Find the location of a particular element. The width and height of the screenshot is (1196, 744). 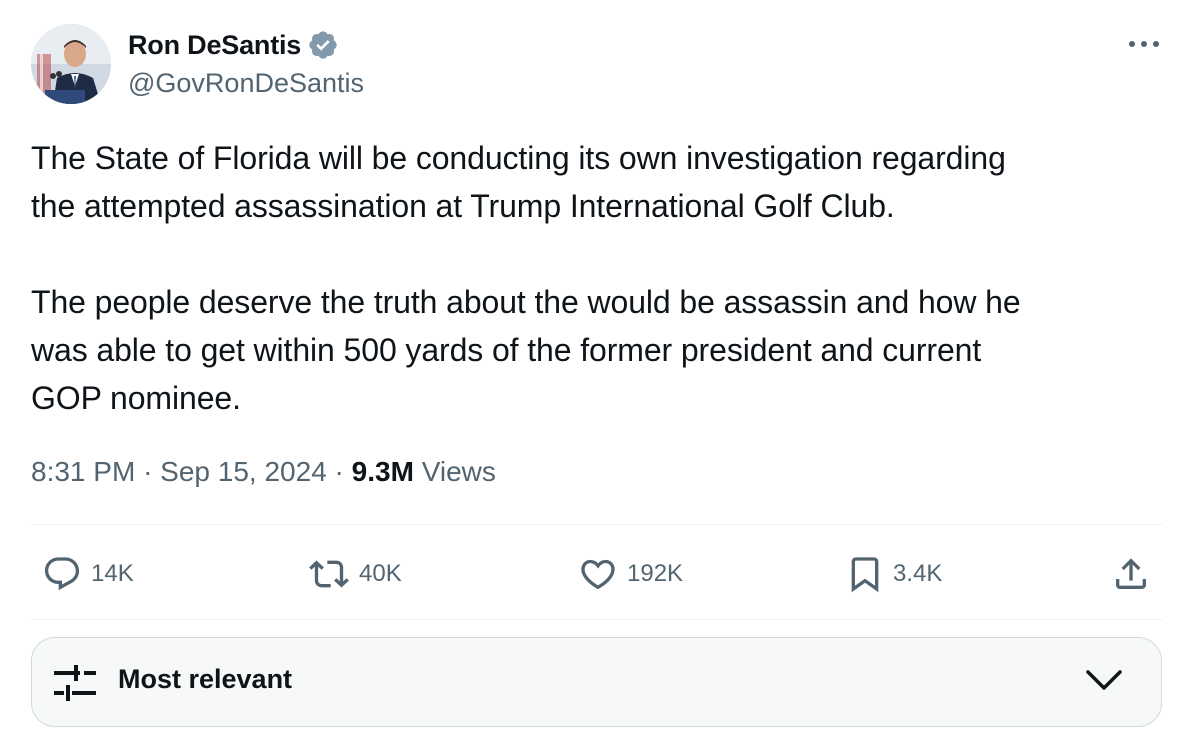

bookmark-icon is located at coordinates (865, 575).